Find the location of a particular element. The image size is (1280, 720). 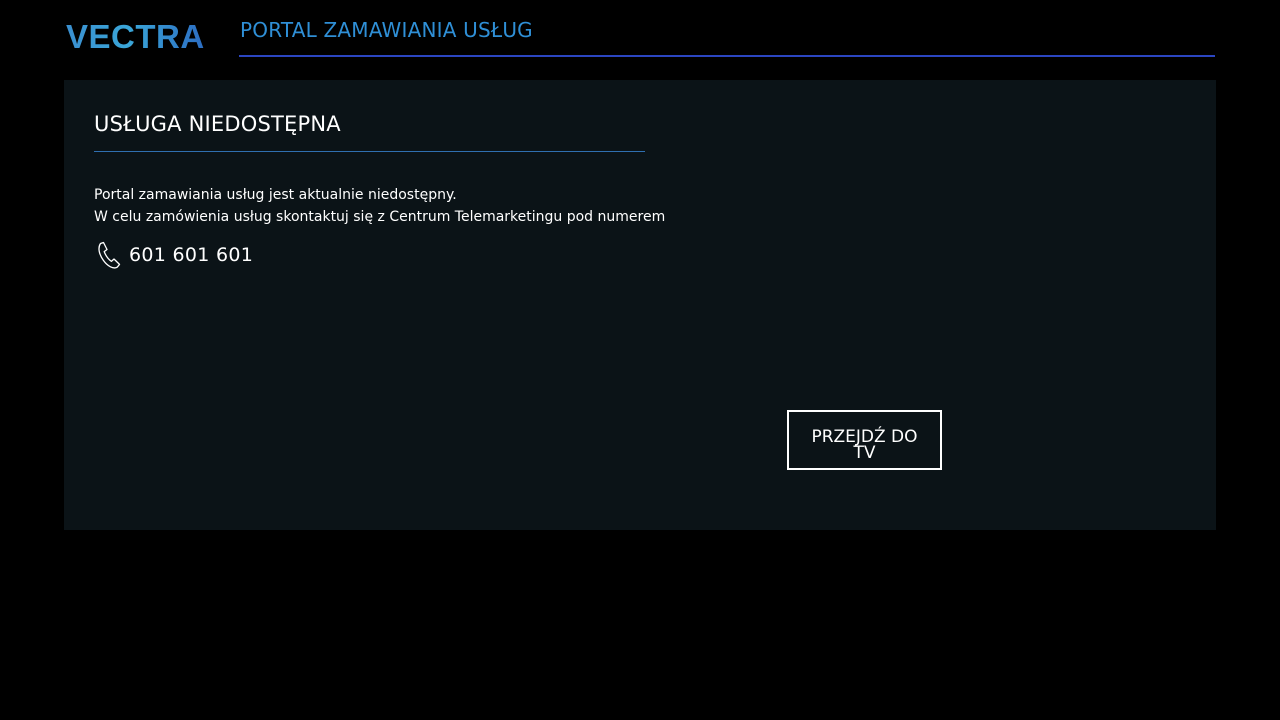

phone-icon is located at coordinates (107, 255).